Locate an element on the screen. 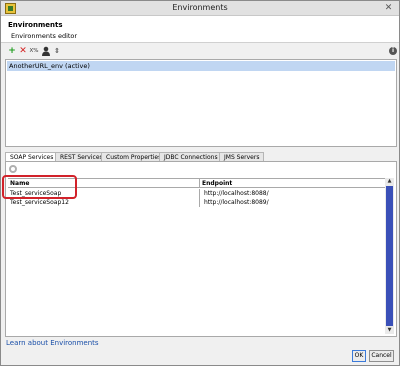 The height and width of the screenshot is (366, 400). service-name-cell: Test_serviceSoap12 is located at coordinates (104, 202).